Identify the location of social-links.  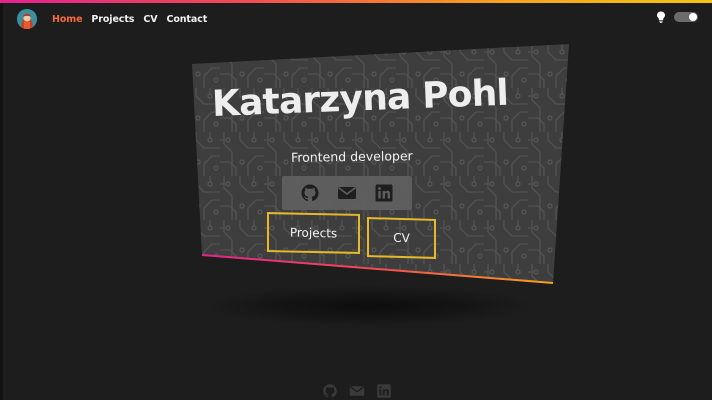
(347, 193).